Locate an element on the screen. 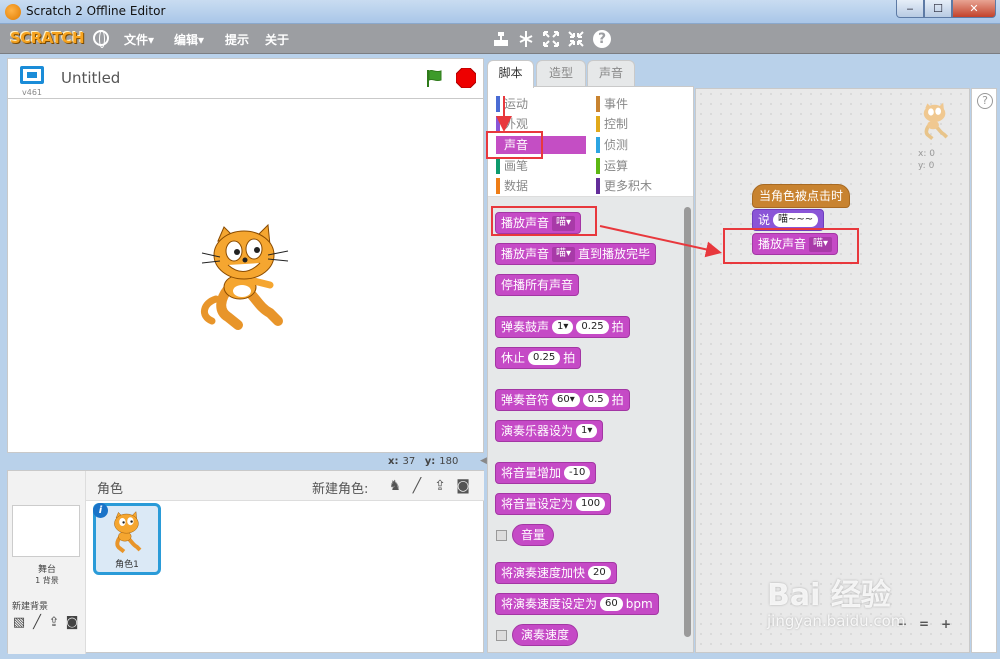 The height and width of the screenshot is (659, 1000). category-motion: 运动 is located at coordinates (512, 104).